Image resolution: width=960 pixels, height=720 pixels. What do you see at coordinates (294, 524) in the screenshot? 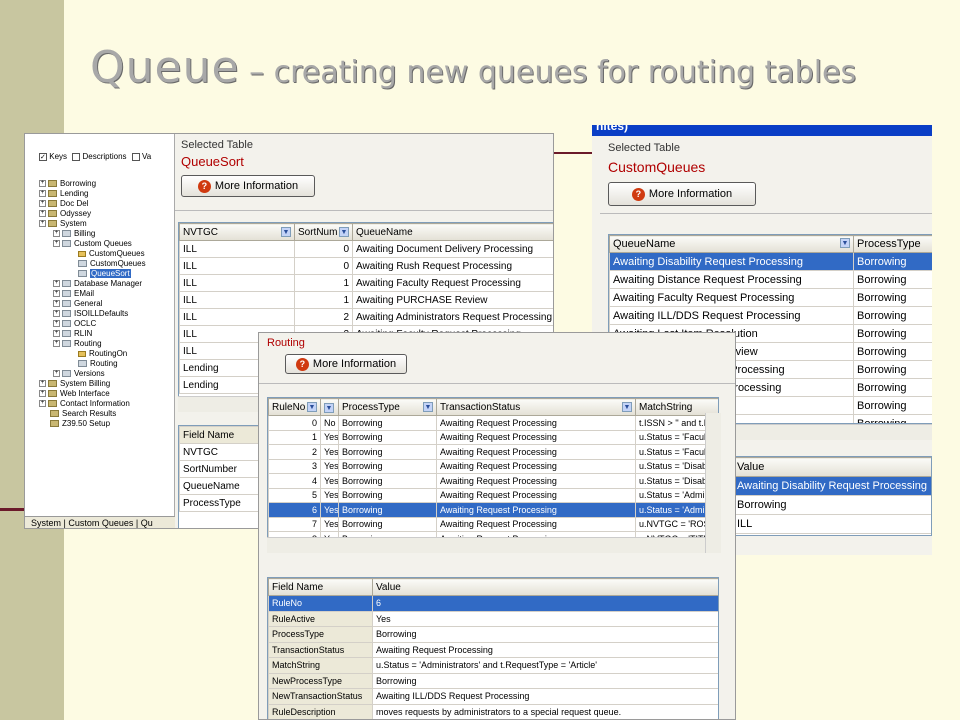
I see `table-cell: 7` at bounding box center [294, 524].